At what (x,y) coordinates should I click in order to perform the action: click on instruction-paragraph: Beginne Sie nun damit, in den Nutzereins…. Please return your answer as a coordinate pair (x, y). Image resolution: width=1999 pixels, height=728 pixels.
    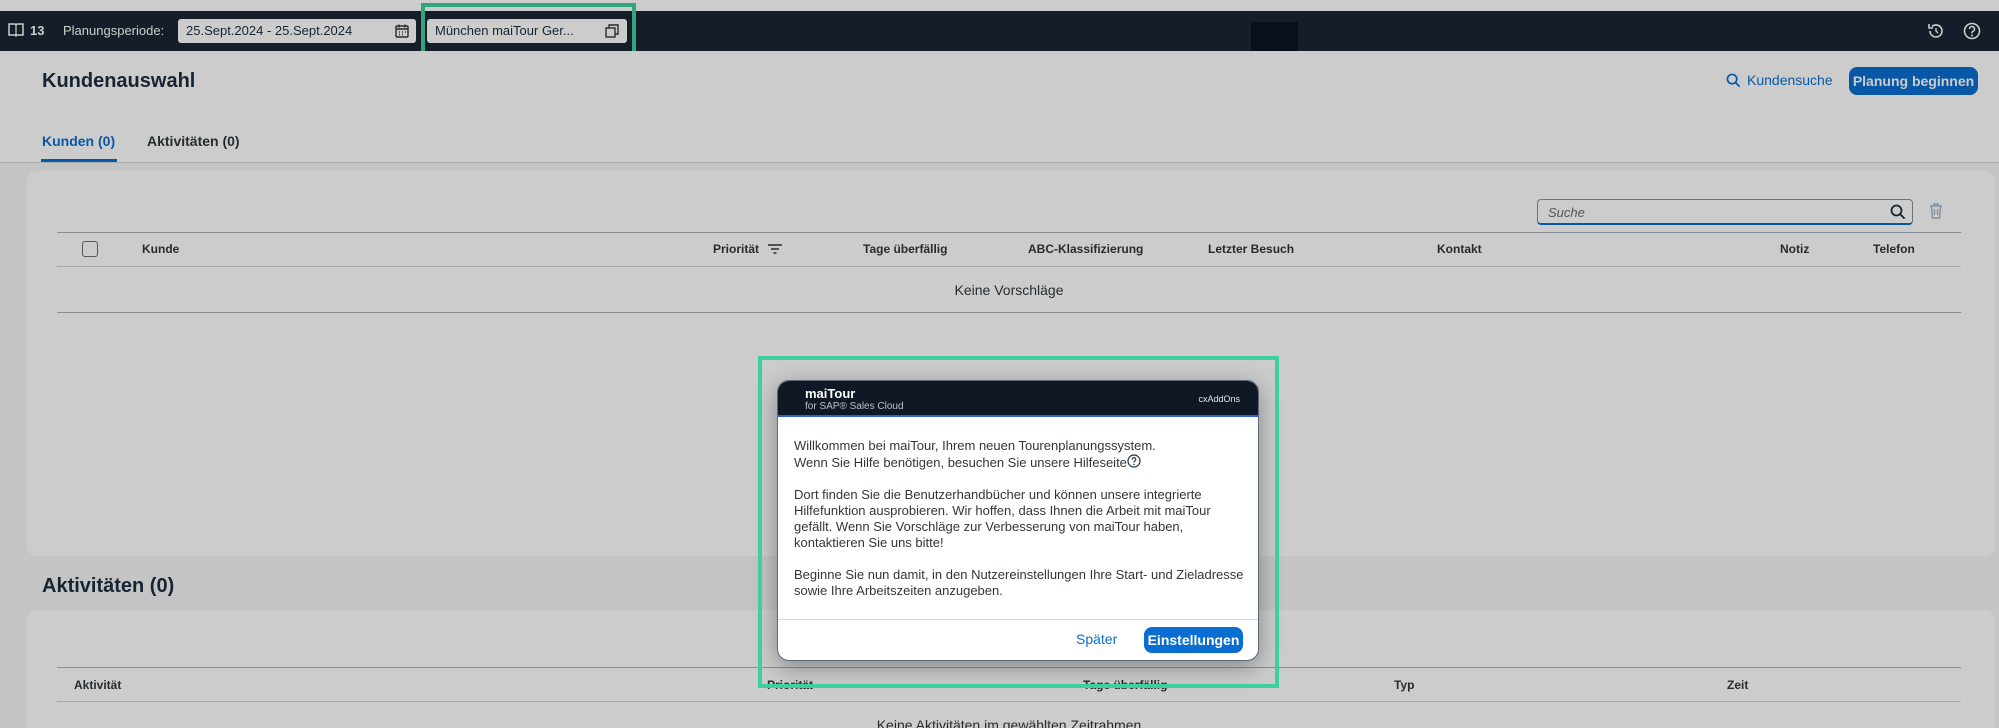
    Looking at the image, I should click on (1019, 582).